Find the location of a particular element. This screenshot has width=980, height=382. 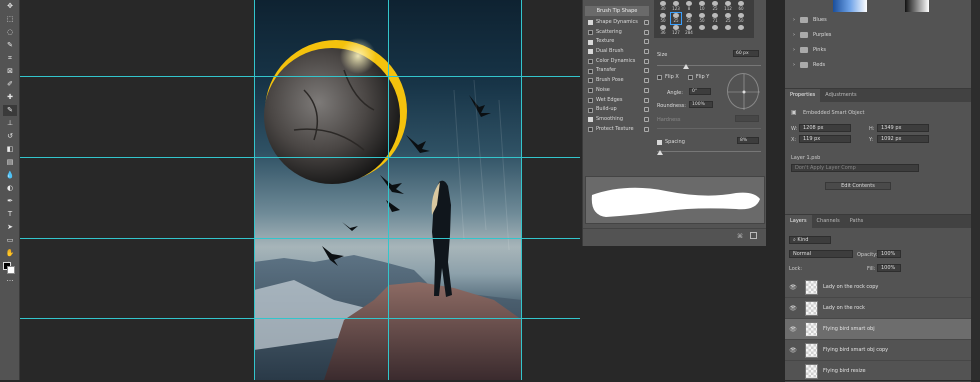

move-icon: ✥ is located at coordinates (10, 6).